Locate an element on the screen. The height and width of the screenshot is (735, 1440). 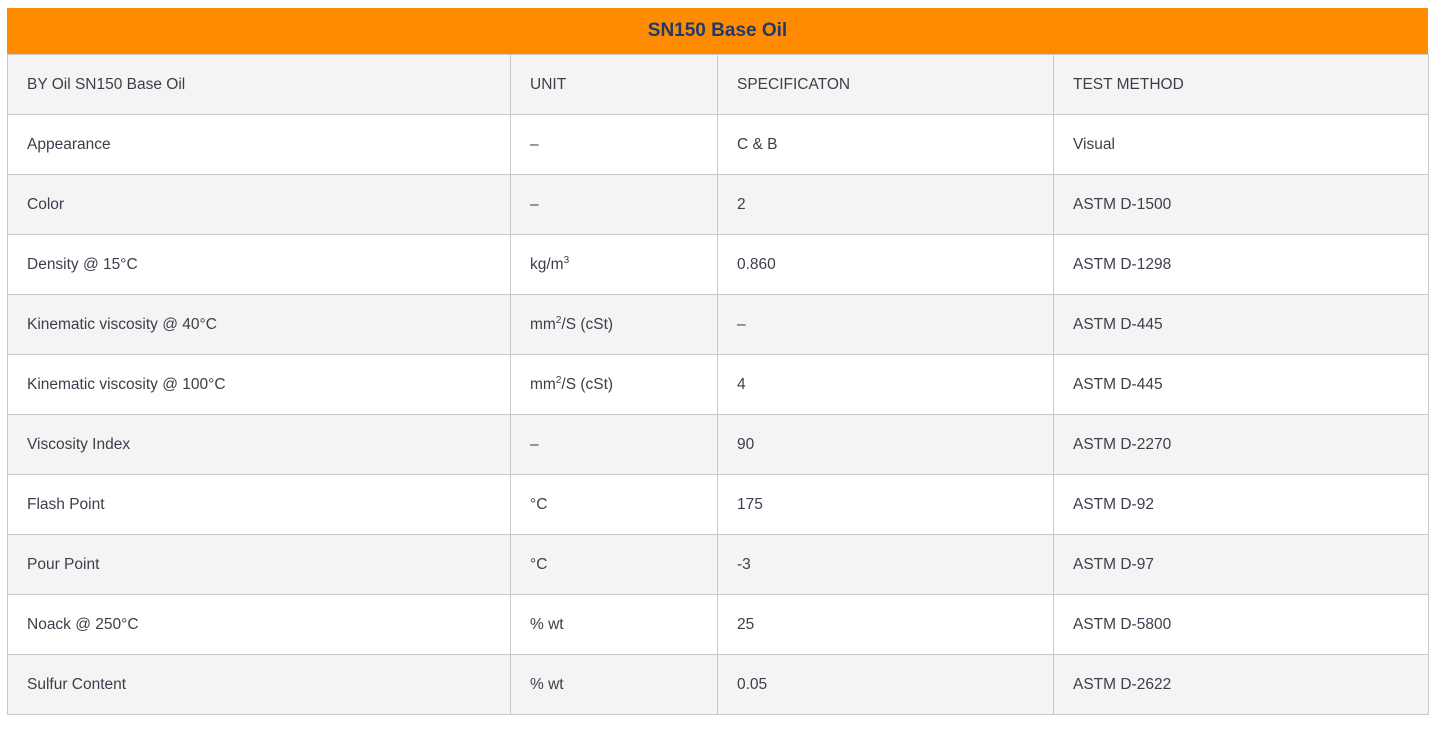
cell-property: Flash Point is located at coordinates (259, 504).